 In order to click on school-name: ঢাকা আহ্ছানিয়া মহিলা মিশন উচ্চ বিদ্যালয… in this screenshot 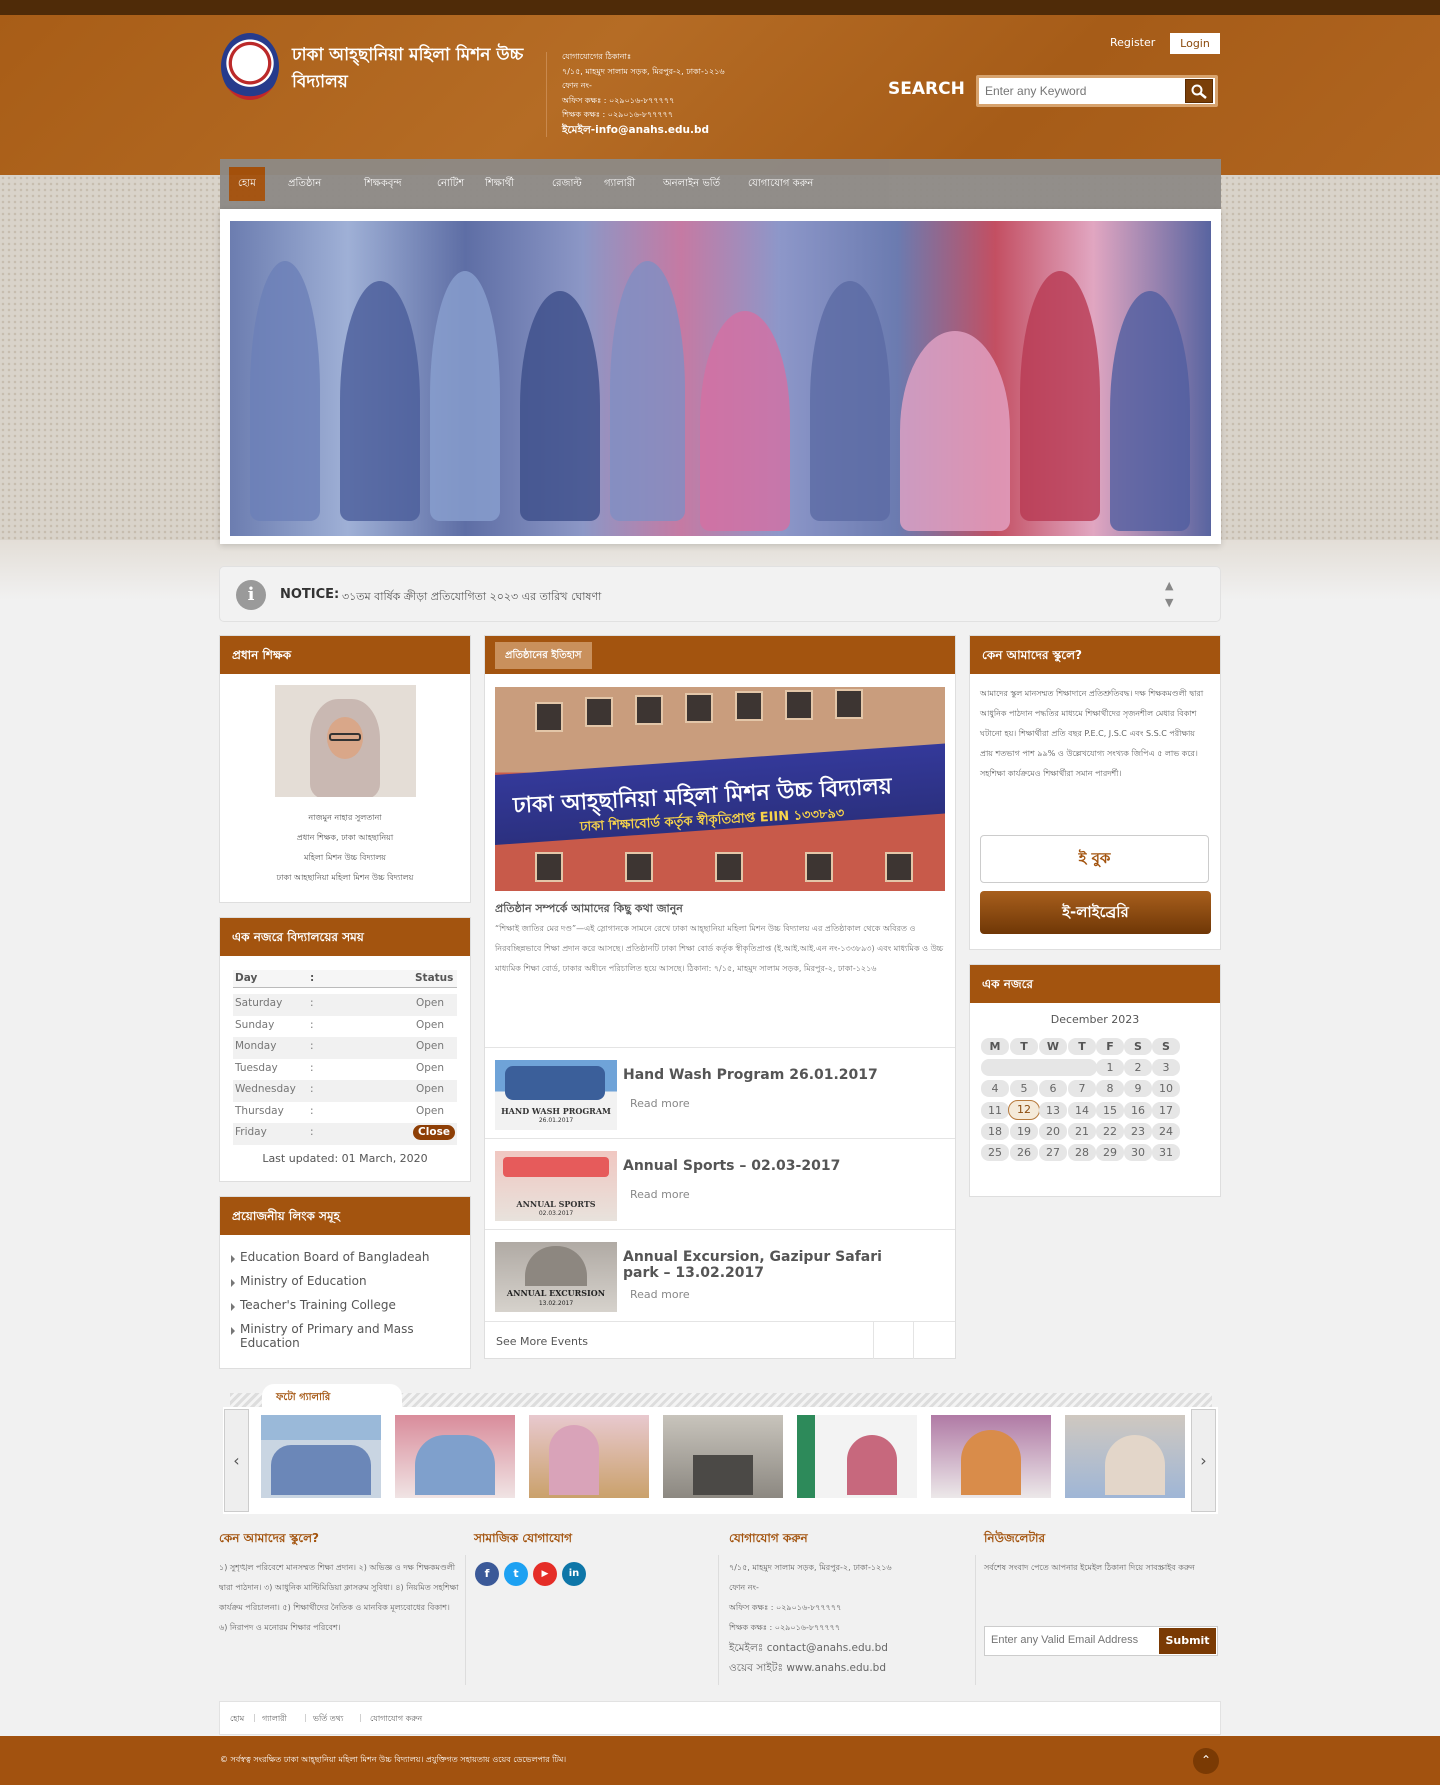, I will do `click(409, 69)`.